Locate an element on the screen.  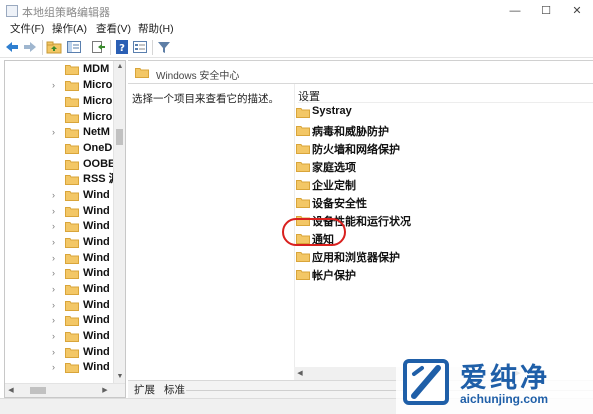
tree-item: MDM is located at coordinates (59, 69).